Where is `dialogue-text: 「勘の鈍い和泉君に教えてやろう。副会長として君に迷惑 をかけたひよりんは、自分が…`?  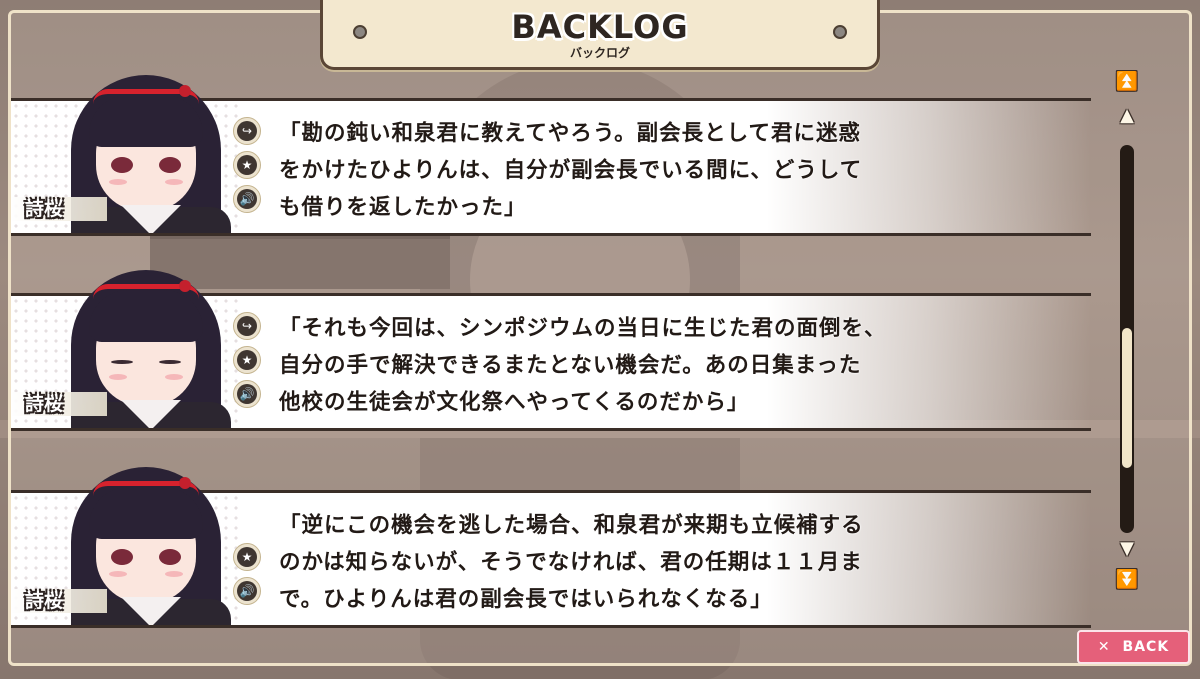 dialogue-text: 「勘の鈍い和泉君に教えてやろう。副会長として君に迷惑 をかけたひよりんは、自分が… is located at coordinates (571, 170).